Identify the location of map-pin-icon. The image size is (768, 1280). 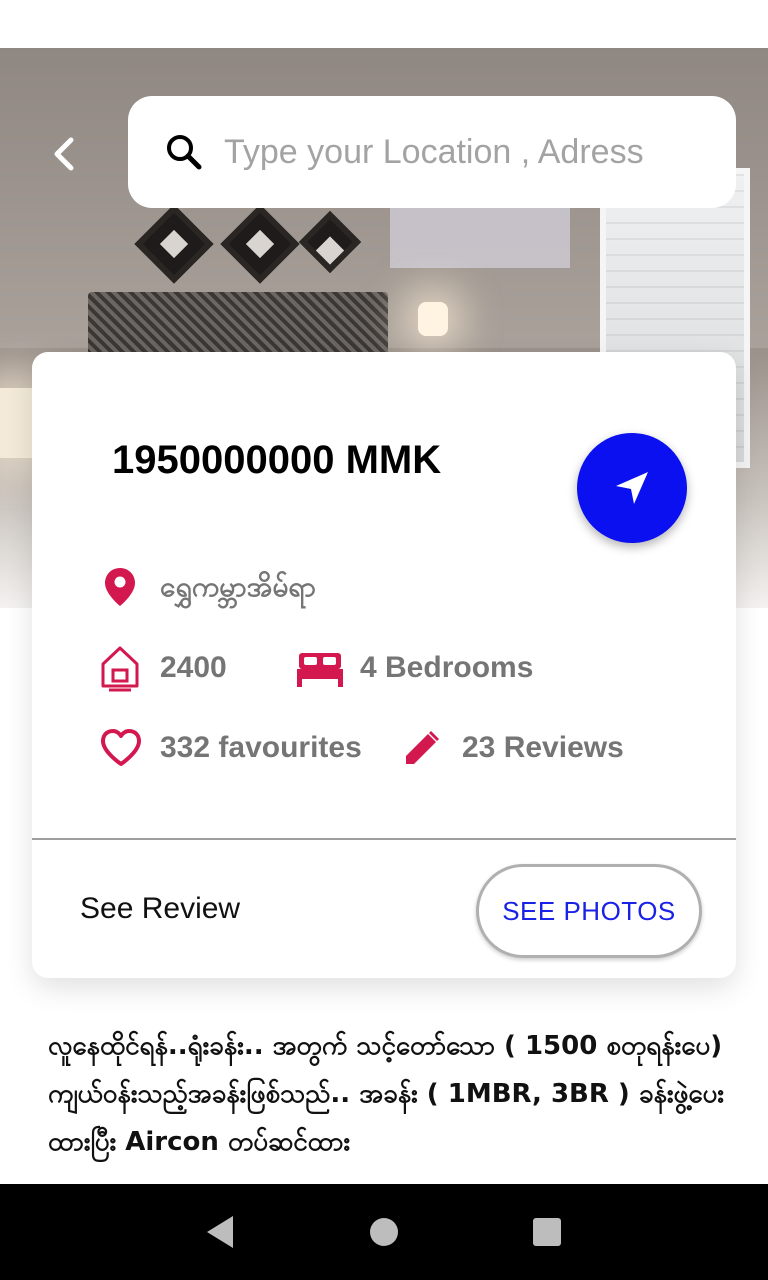
(120, 587).